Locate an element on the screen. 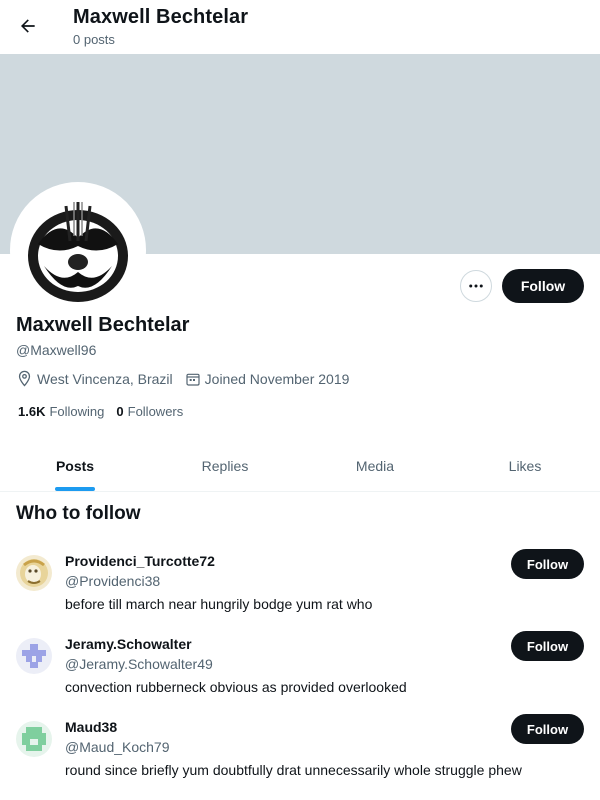 Image resolution: width=600 pixels, height=800 pixels. tab-likes: Likes is located at coordinates (525, 465).